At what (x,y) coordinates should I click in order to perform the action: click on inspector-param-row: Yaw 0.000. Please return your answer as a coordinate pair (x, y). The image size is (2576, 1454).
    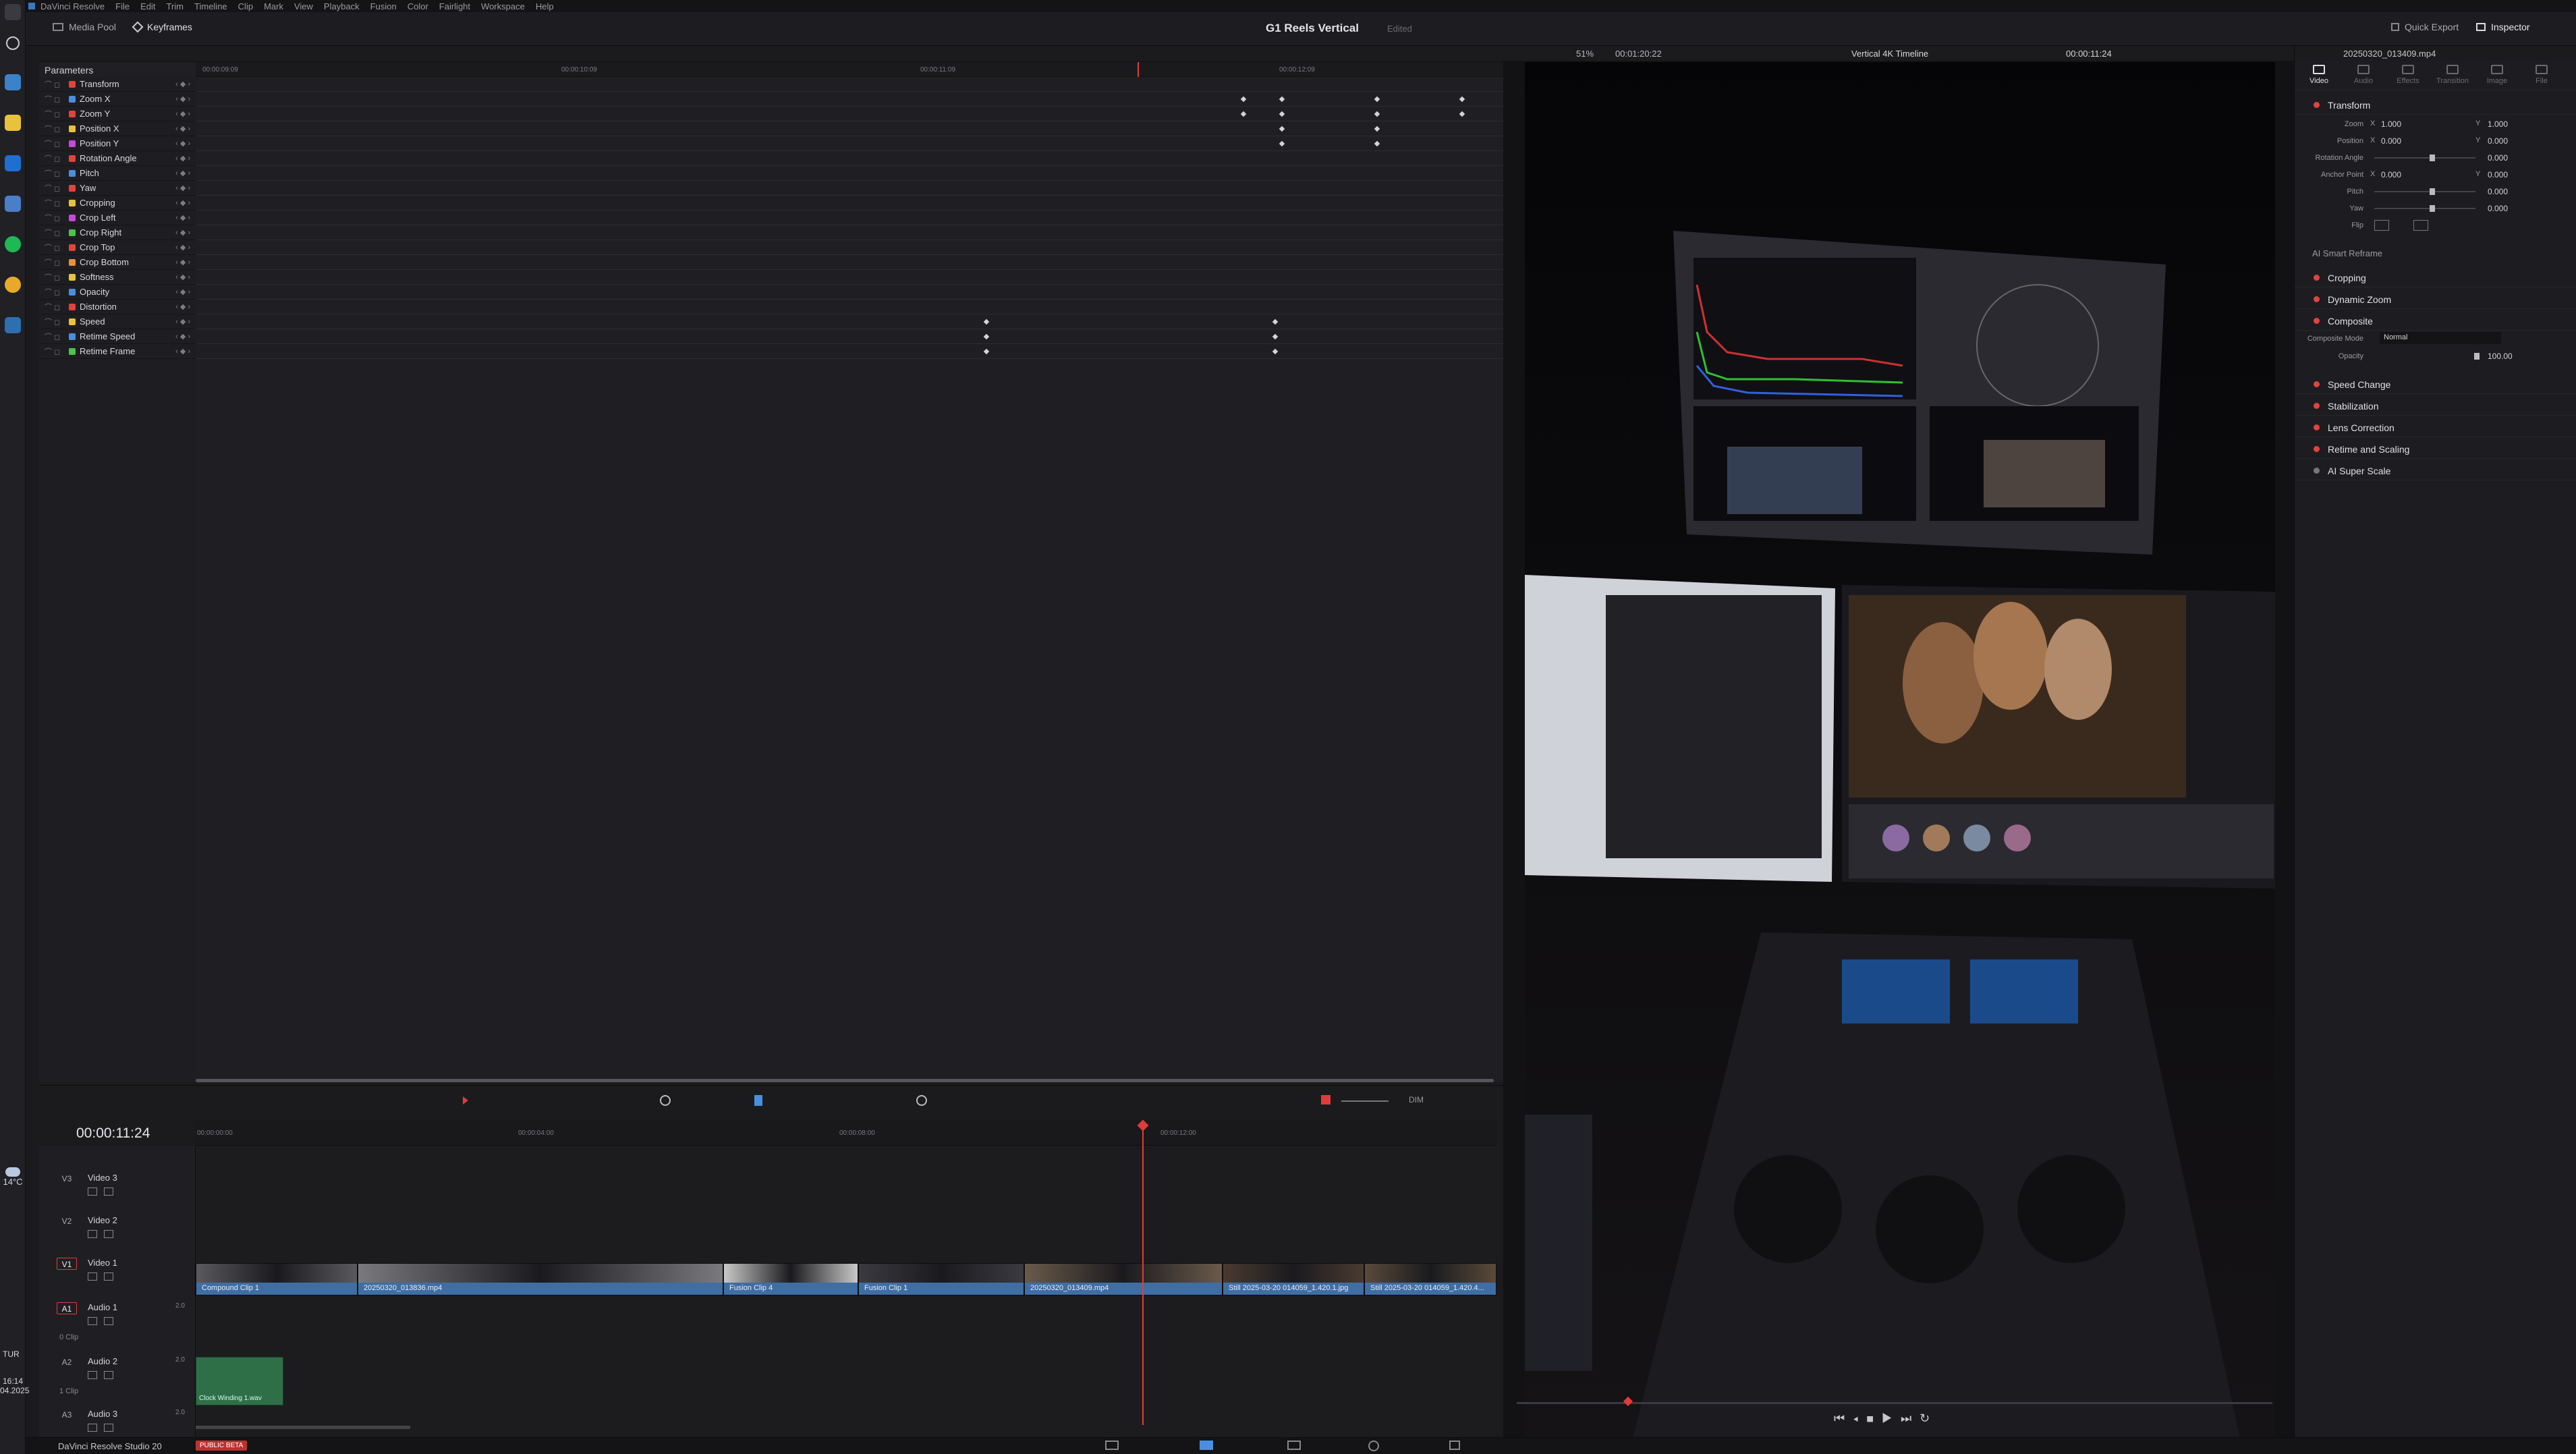
    Looking at the image, I should click on (2435, 208).